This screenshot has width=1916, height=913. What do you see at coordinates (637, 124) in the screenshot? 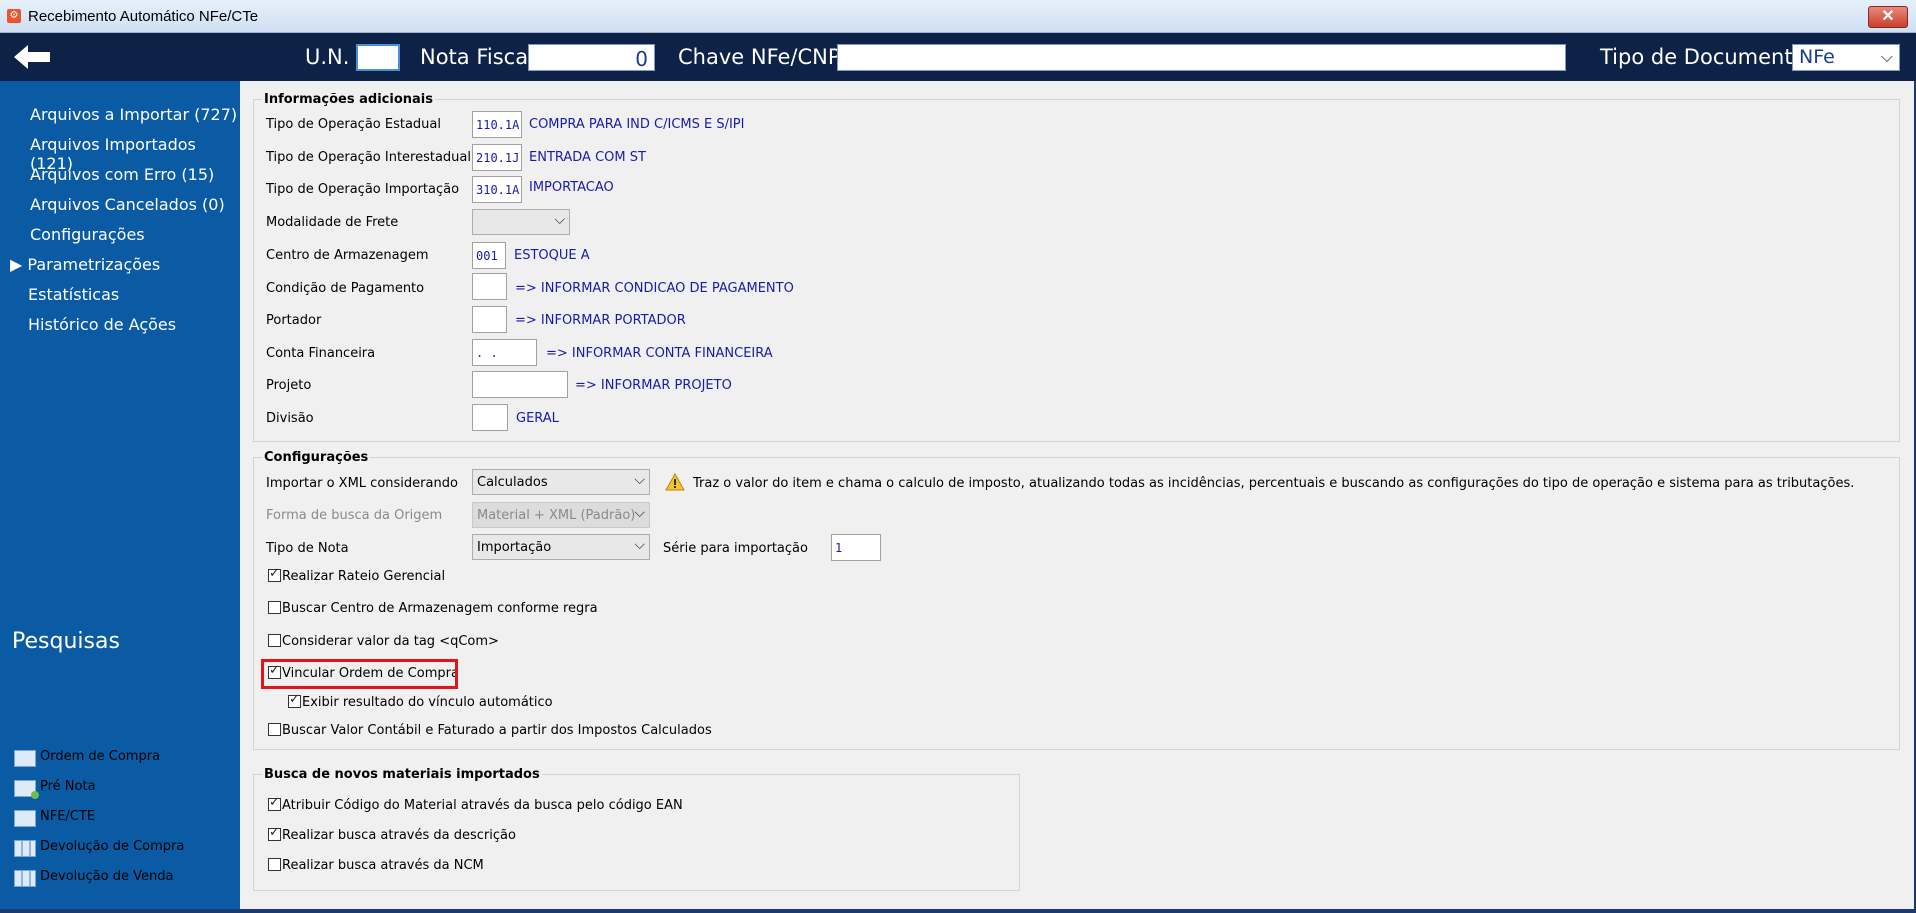
I see `tipo-op-estadual-desc: COMPRA PARA IND C/ICMS E S/IPI` at bounding box center [637, 124].